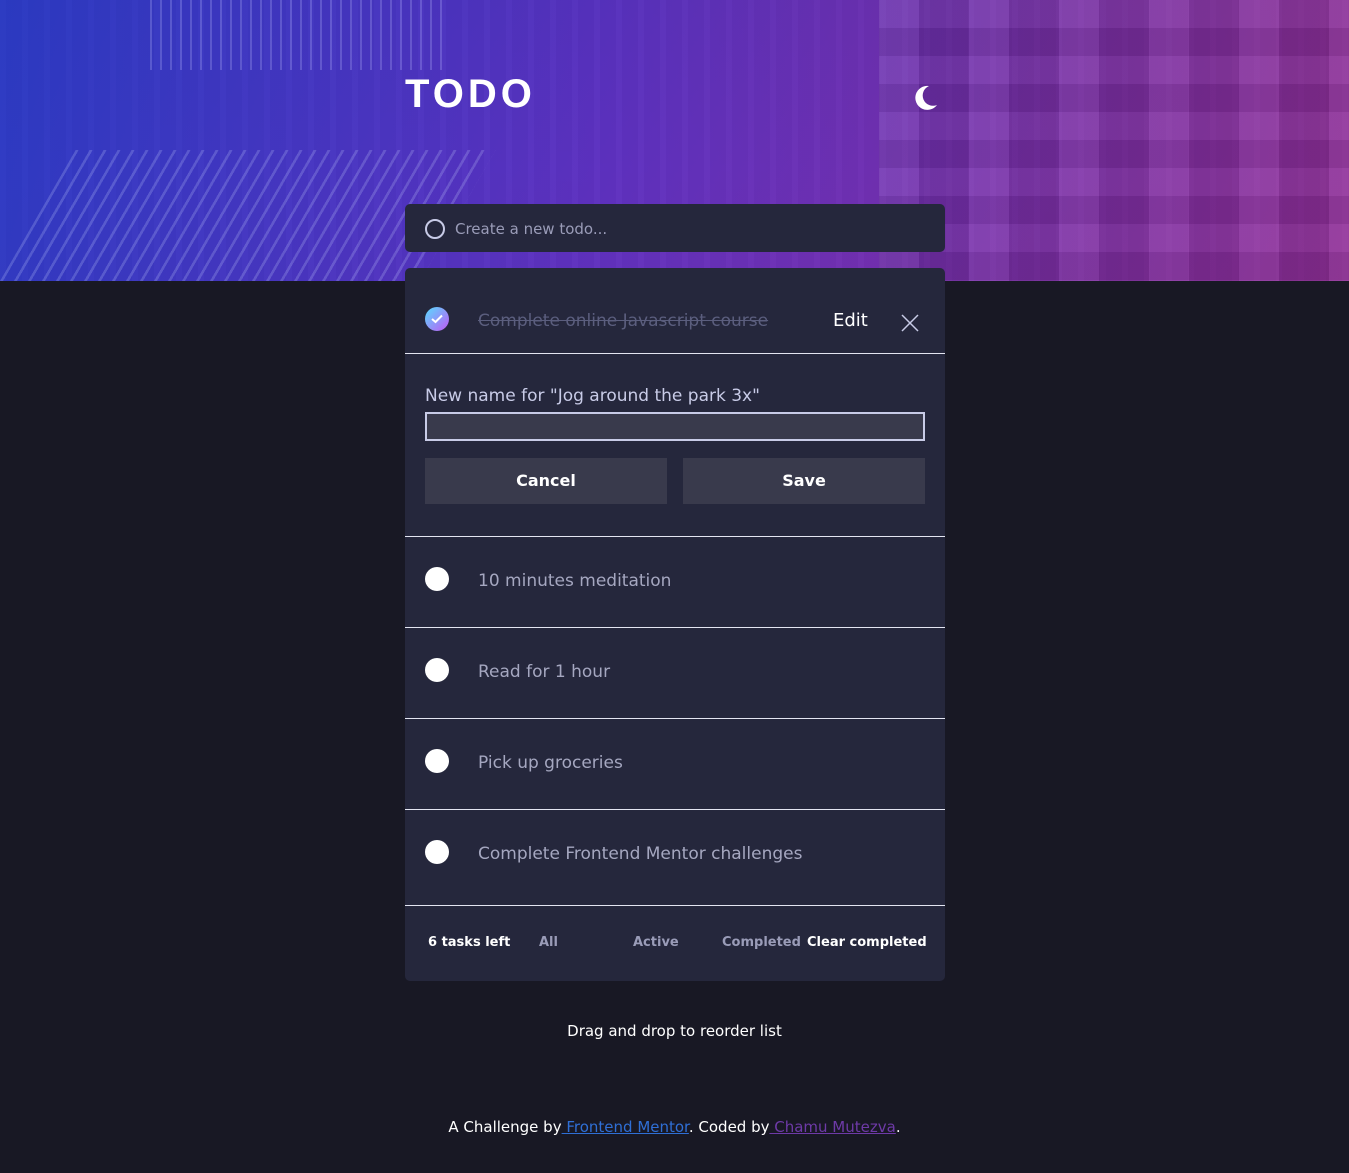  Describe the element at coordinates (898, 1127) in the screenshot. I see `attribution-suffix: .` at that location.